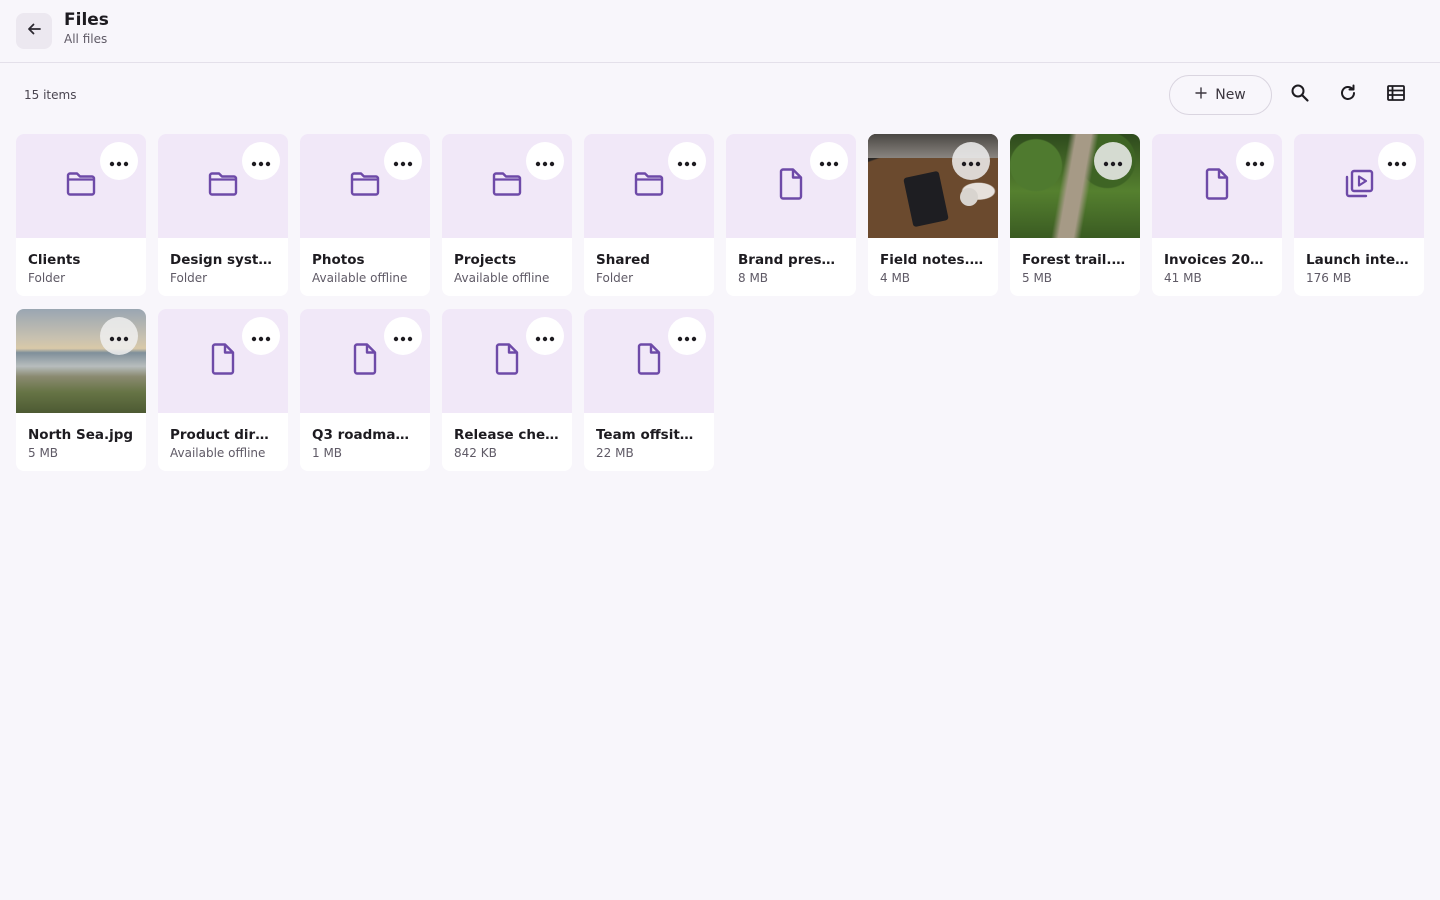 This screenshot has width=1440, height=900. Describe the element at coordinates (895, 278) in the screenshot. I see `file-meta: 4 MB` at that location.